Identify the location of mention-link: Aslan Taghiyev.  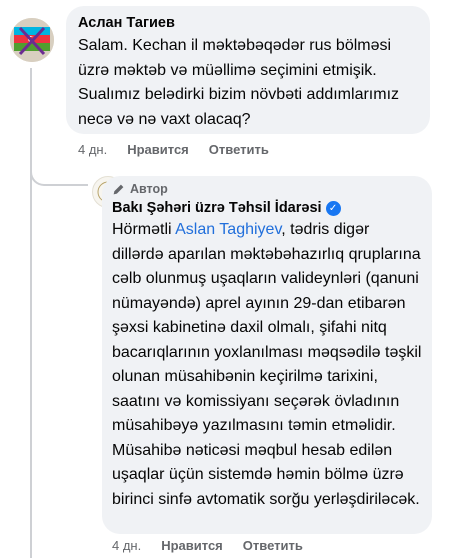
(228, 229).